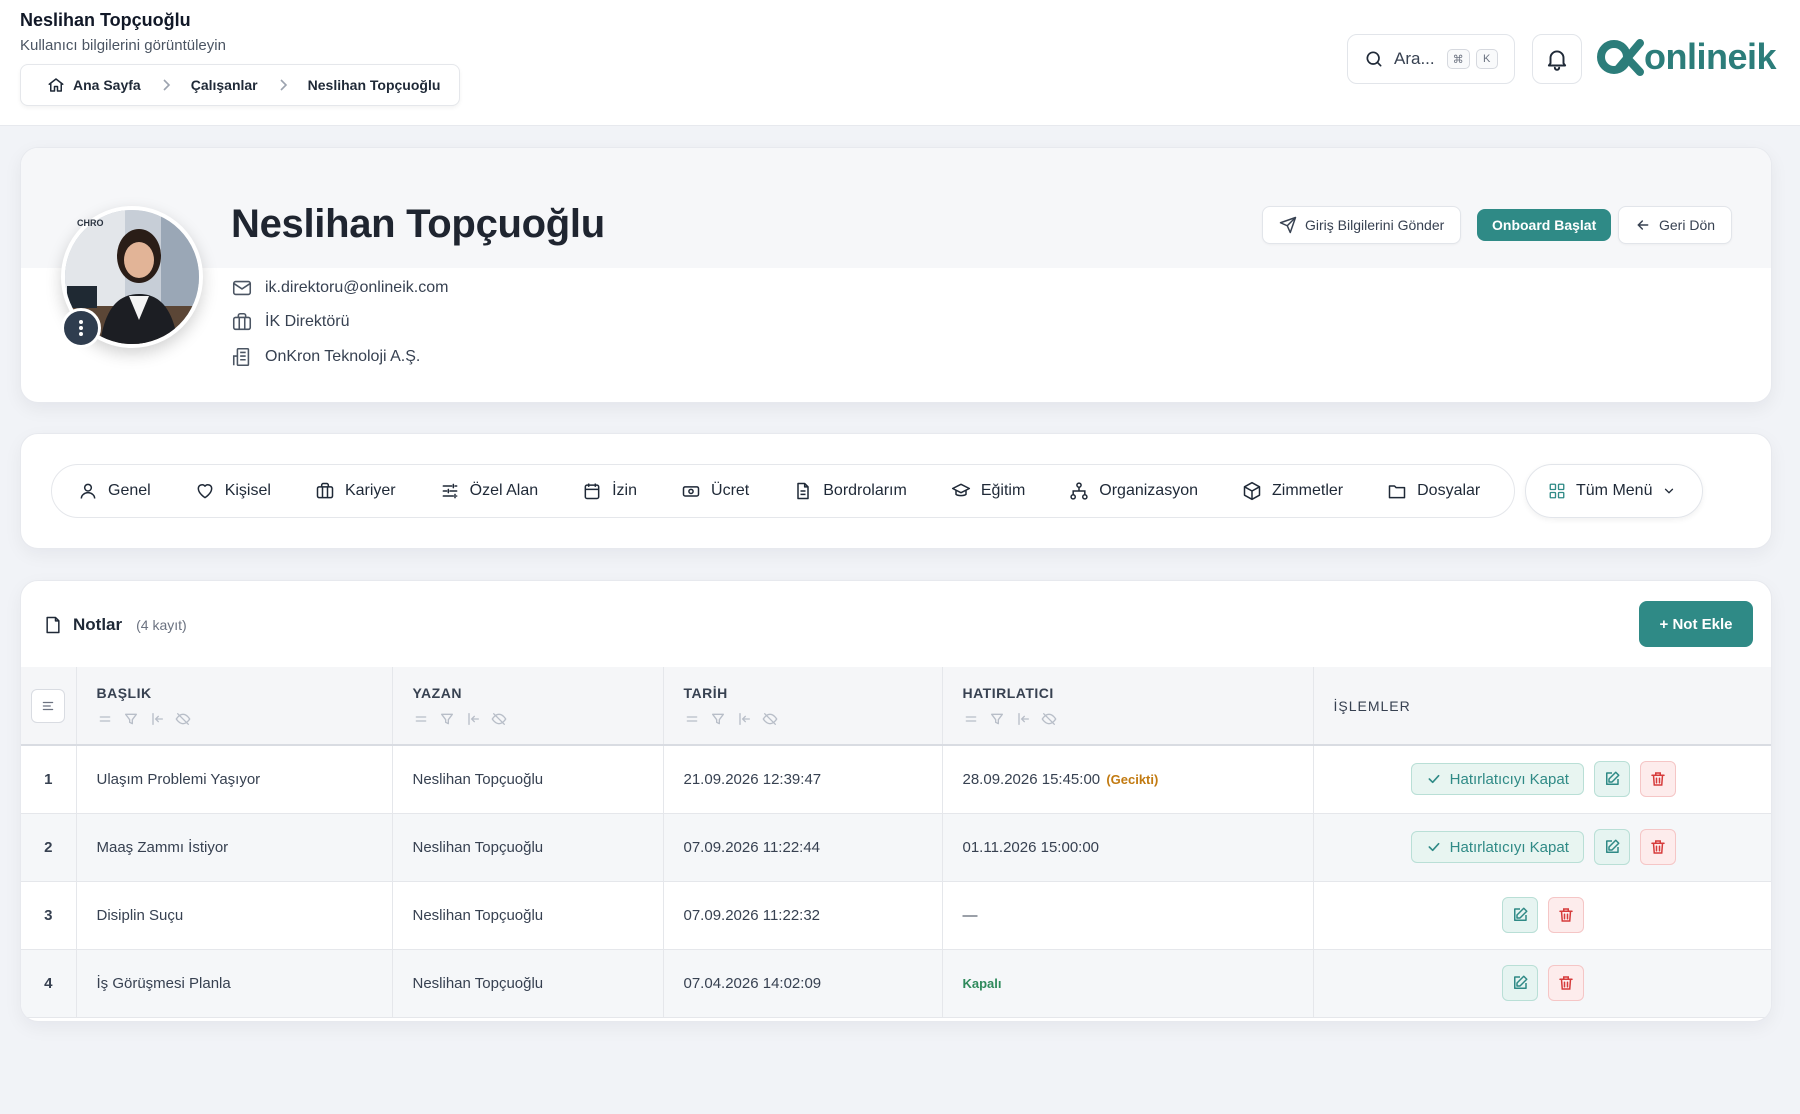  I want to click on search-button: Ara... ⌘ K, so click(1431, 59).